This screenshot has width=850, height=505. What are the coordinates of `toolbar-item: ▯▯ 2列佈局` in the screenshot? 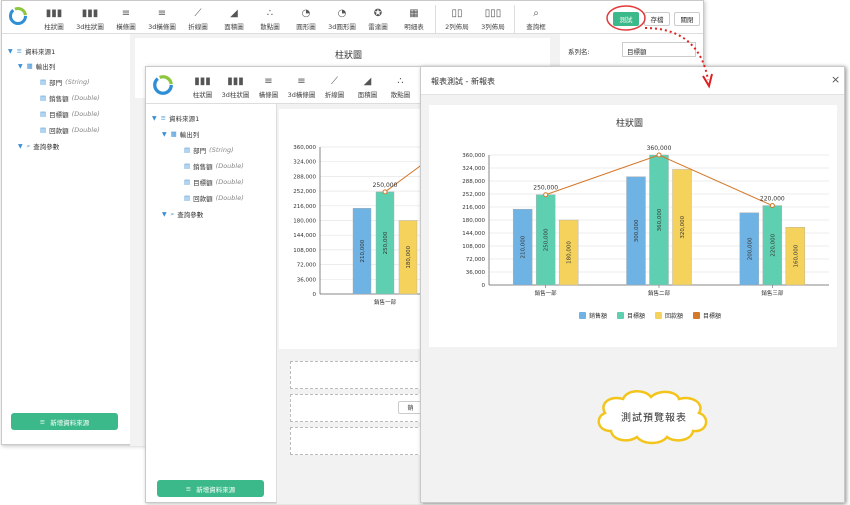 It's located at (457, 18).